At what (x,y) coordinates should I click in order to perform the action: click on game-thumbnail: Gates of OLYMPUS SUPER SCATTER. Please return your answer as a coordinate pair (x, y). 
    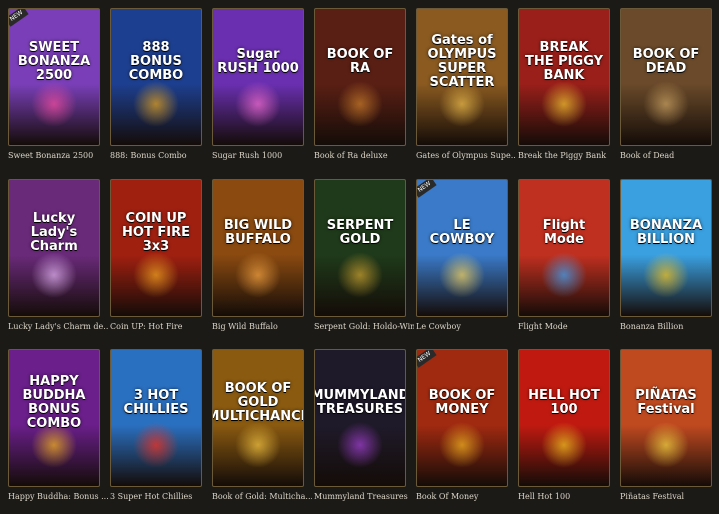
    Looking at the image, I should click on (462, 77).